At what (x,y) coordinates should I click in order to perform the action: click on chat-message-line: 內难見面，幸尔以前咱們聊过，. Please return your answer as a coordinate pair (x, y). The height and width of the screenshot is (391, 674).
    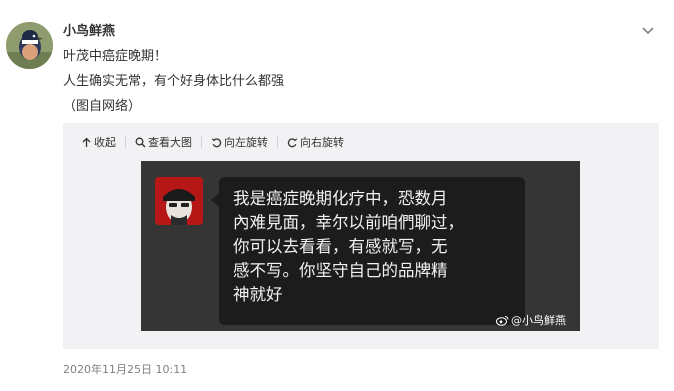
    Looking at the image, I should click on (348, 222).